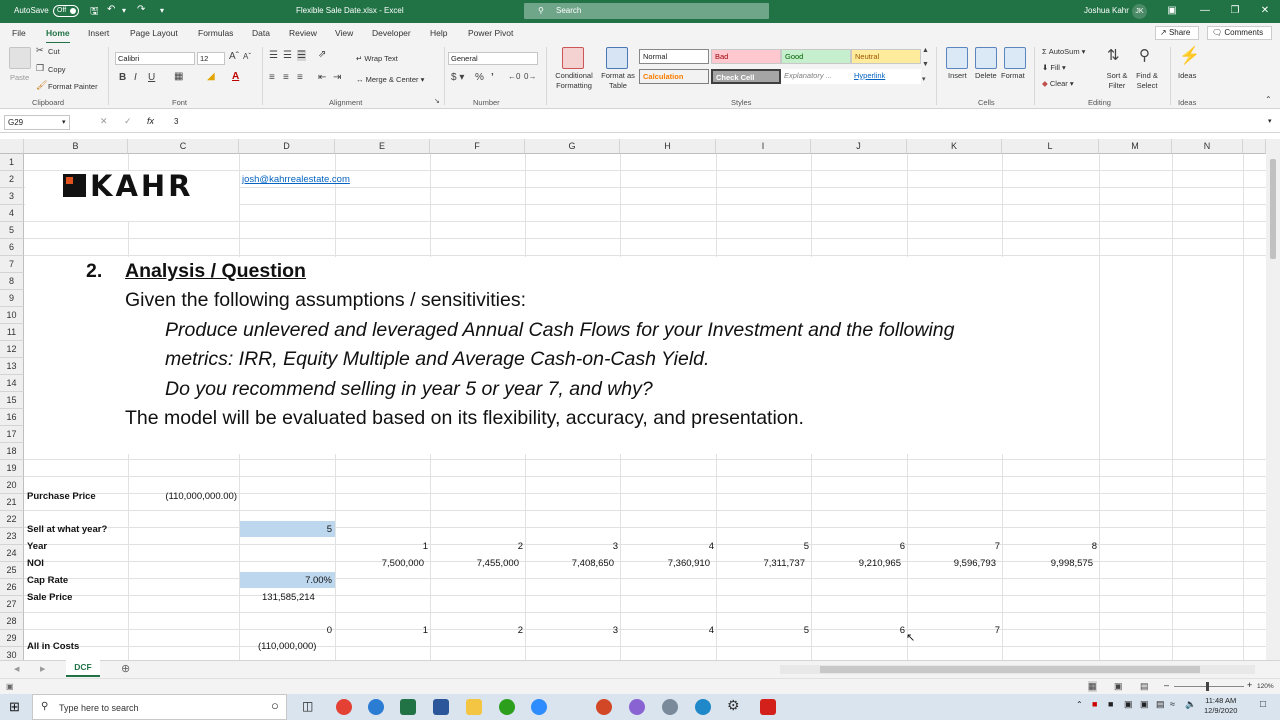 Image resolution: width=1280 pixels, height=720 pixels. Describe the element at coordinates (19, 33) in the screenshot. I see `tab-file: File` at that location.